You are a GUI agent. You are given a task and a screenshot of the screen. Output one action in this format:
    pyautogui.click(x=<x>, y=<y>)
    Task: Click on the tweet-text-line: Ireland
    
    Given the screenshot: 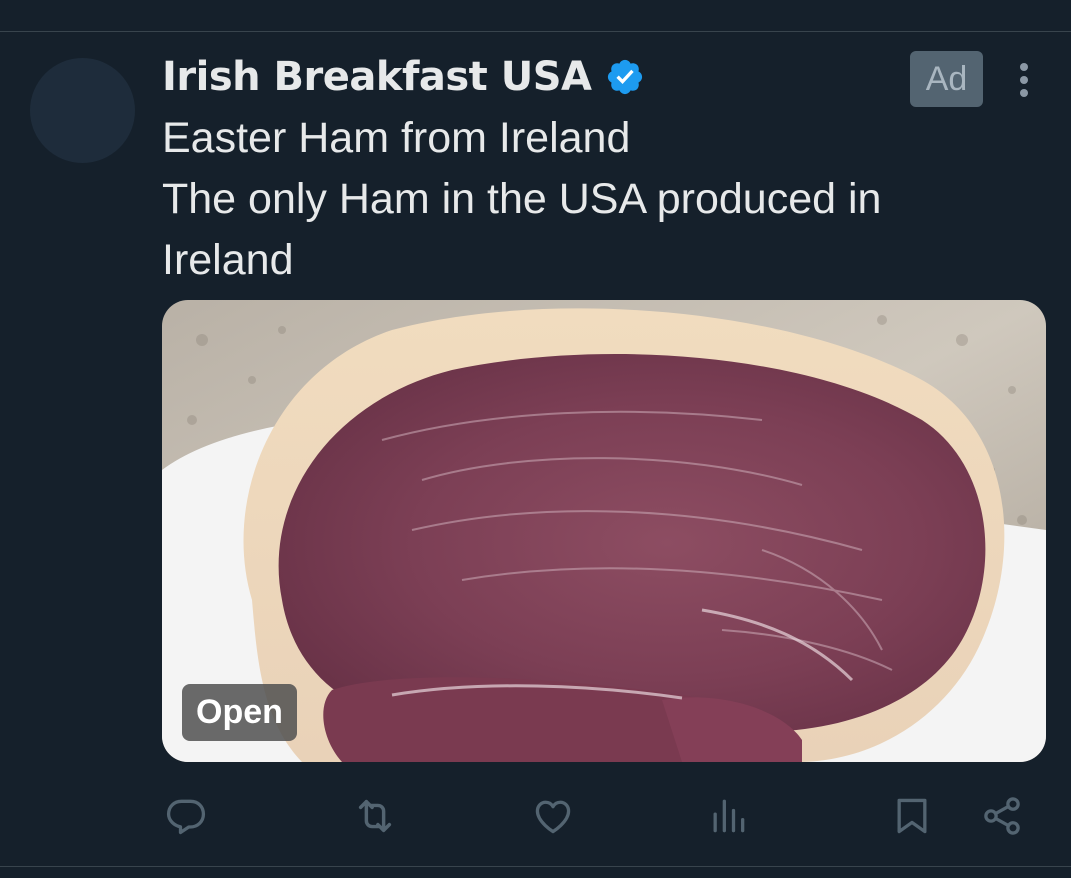 What is the action you would take?
    pyautogui.click(x=228, y=260)
    